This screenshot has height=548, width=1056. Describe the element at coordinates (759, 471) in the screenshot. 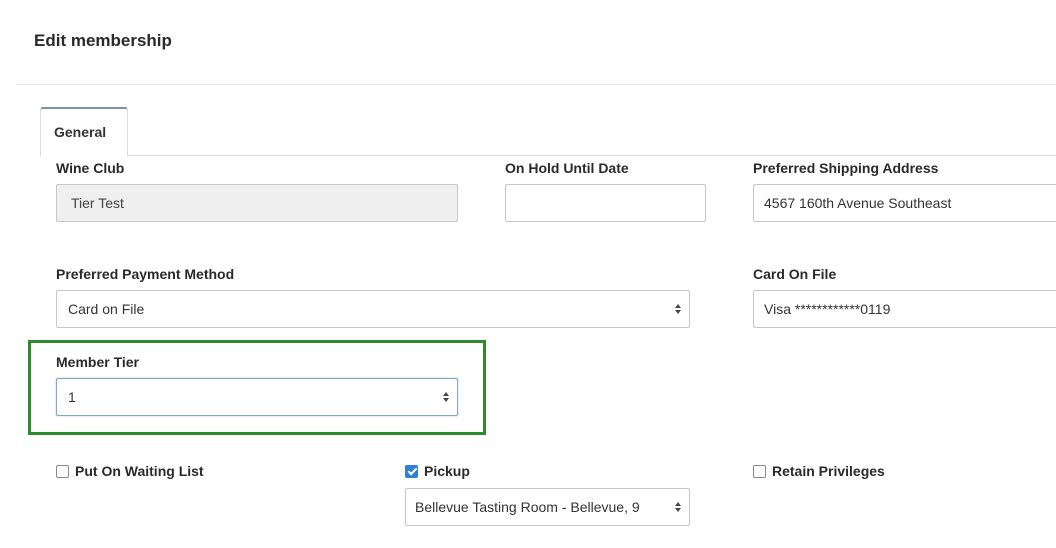

I see `retain-privileges-checkbox` at that location.